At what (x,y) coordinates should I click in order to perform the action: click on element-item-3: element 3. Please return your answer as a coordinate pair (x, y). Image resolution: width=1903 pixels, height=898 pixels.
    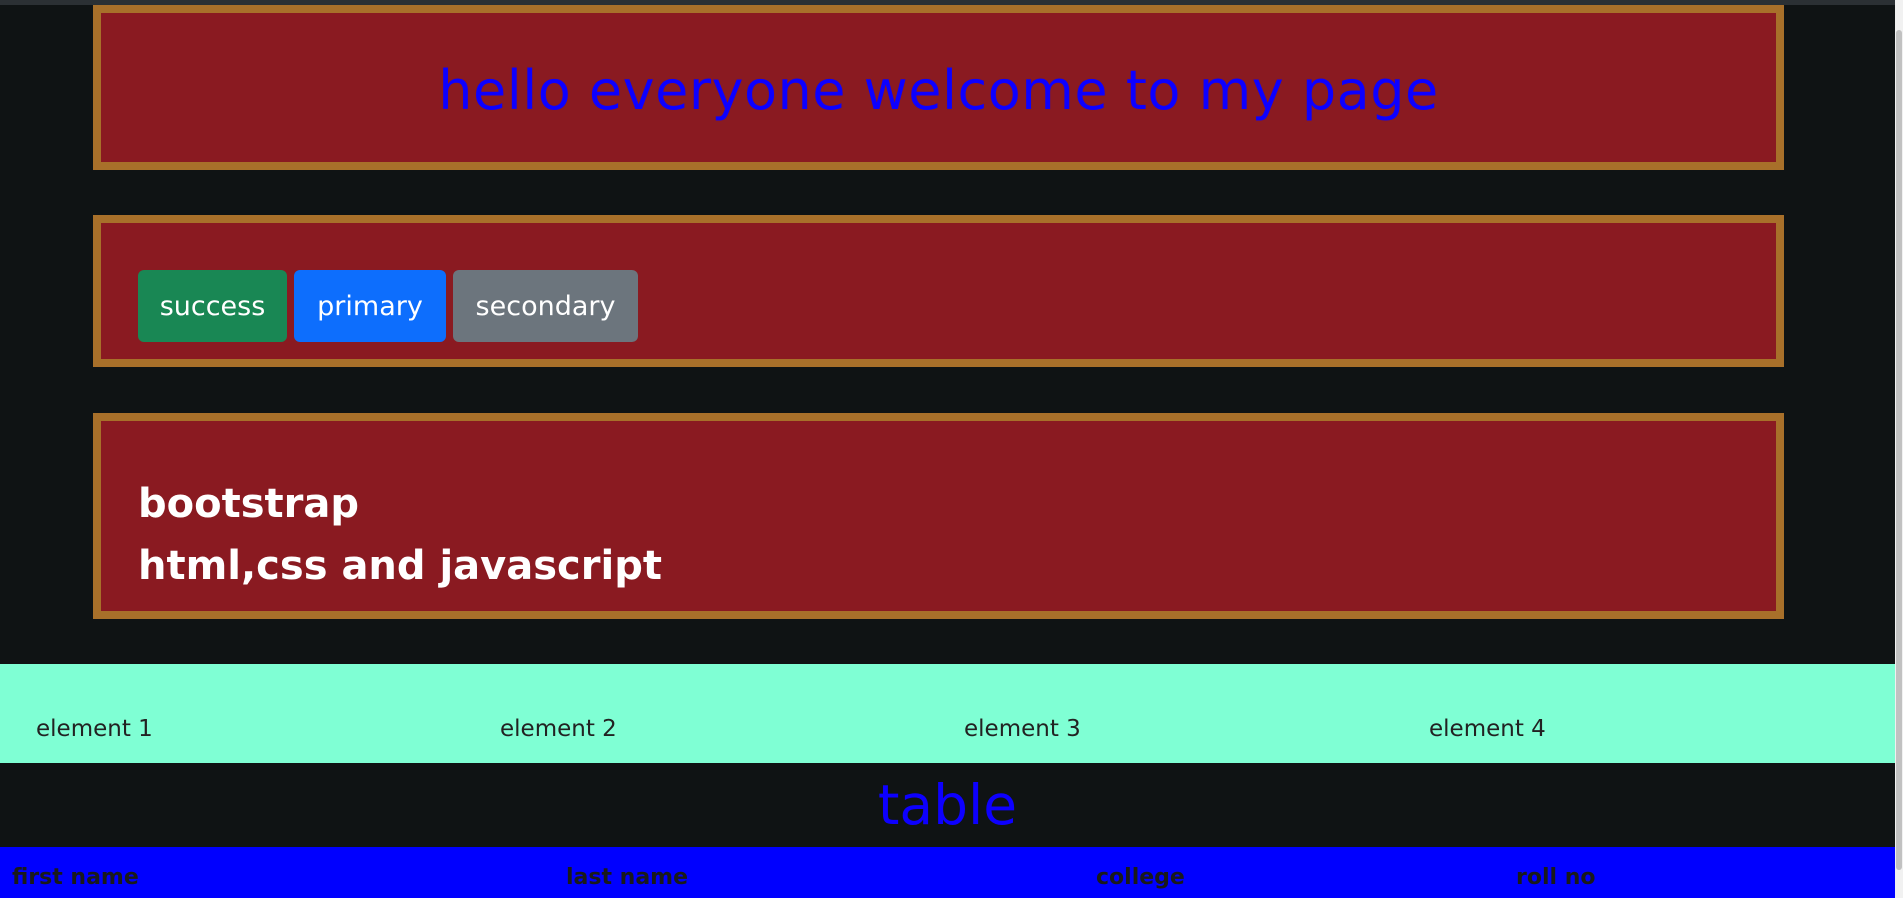
    Looking at the image, I should click on (1022, 729).